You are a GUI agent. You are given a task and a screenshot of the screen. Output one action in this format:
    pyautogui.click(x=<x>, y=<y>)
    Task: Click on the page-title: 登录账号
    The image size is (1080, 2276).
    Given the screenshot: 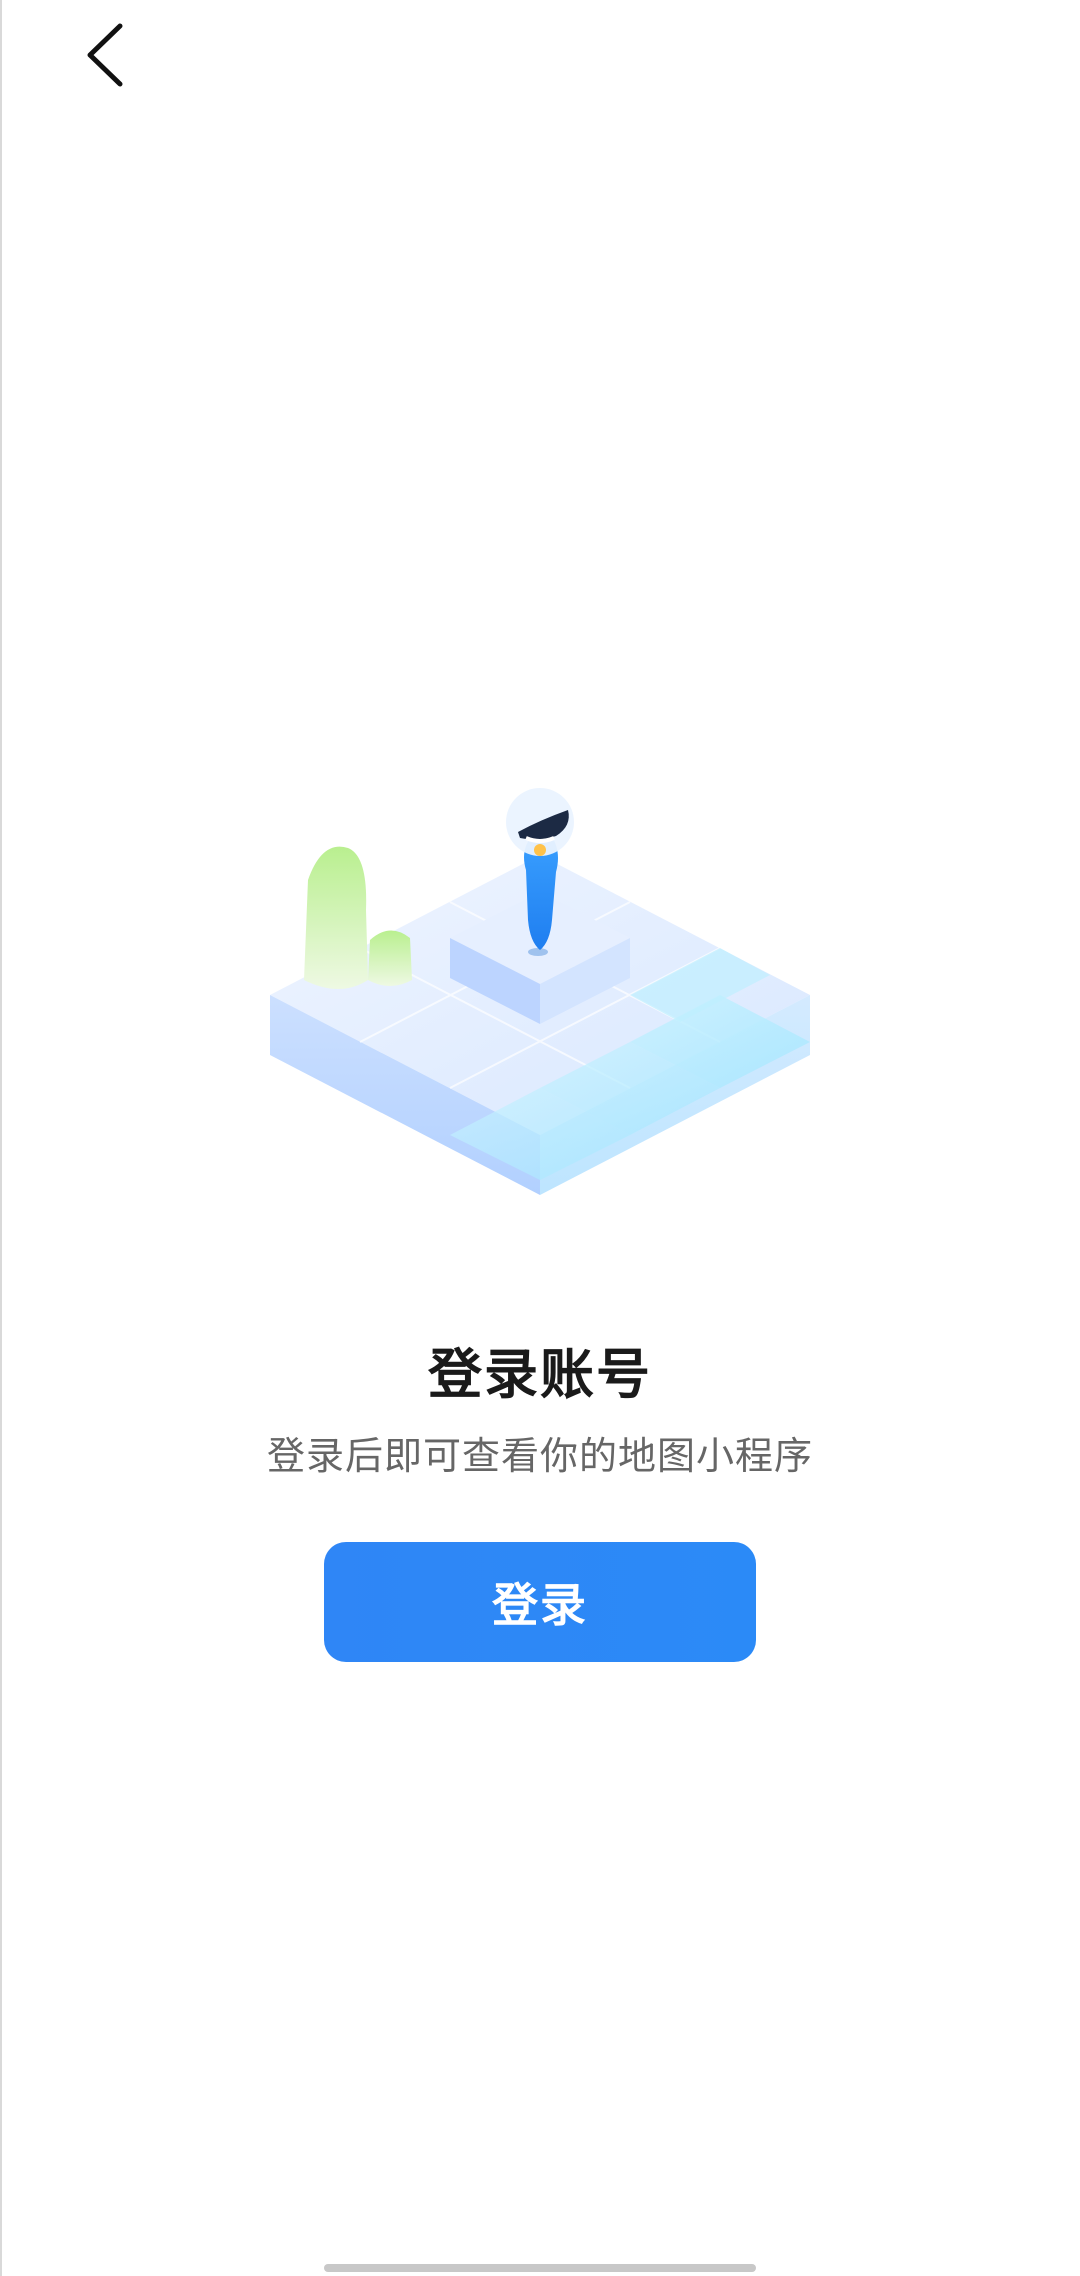 What is the action you would take?
    pyautogui.click(x=540, y=1374)
    